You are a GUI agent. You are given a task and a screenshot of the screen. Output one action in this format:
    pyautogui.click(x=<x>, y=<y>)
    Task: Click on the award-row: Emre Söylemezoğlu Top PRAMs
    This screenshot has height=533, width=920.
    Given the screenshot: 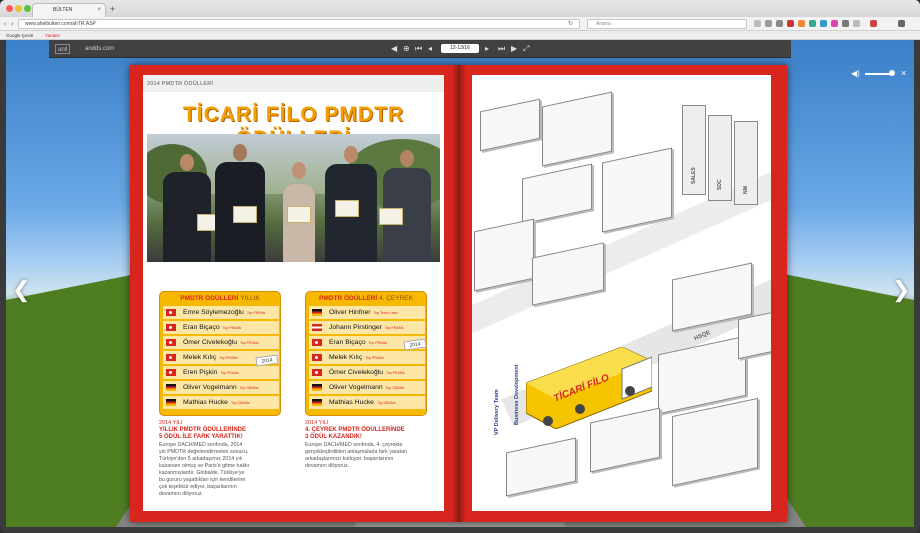 What is the action you would take?
    pyautogui.click(x=221, y=312)
    